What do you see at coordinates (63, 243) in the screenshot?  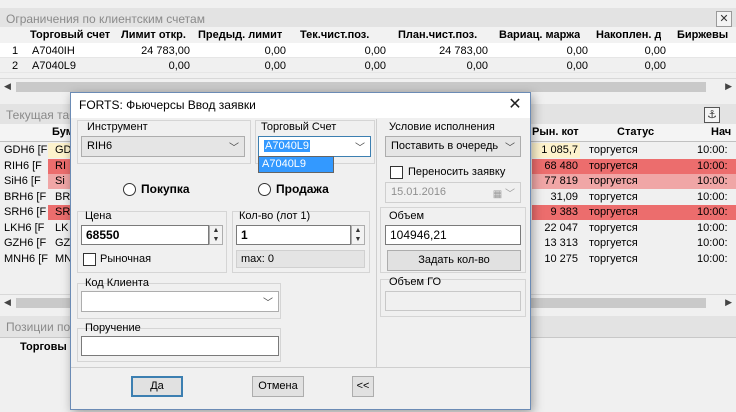 I see `cell-code-short: GZ` at bounding box center [63, 243].